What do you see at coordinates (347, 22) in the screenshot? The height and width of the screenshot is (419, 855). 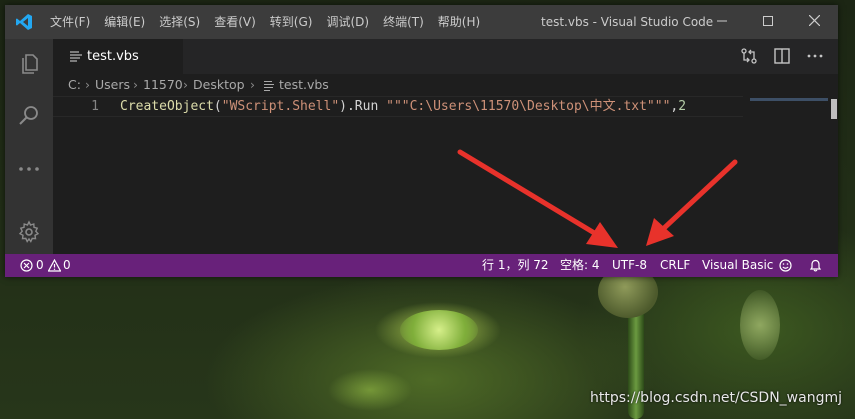 I see `menu-debug: 调试(D)` at bounding box center [347, 22].